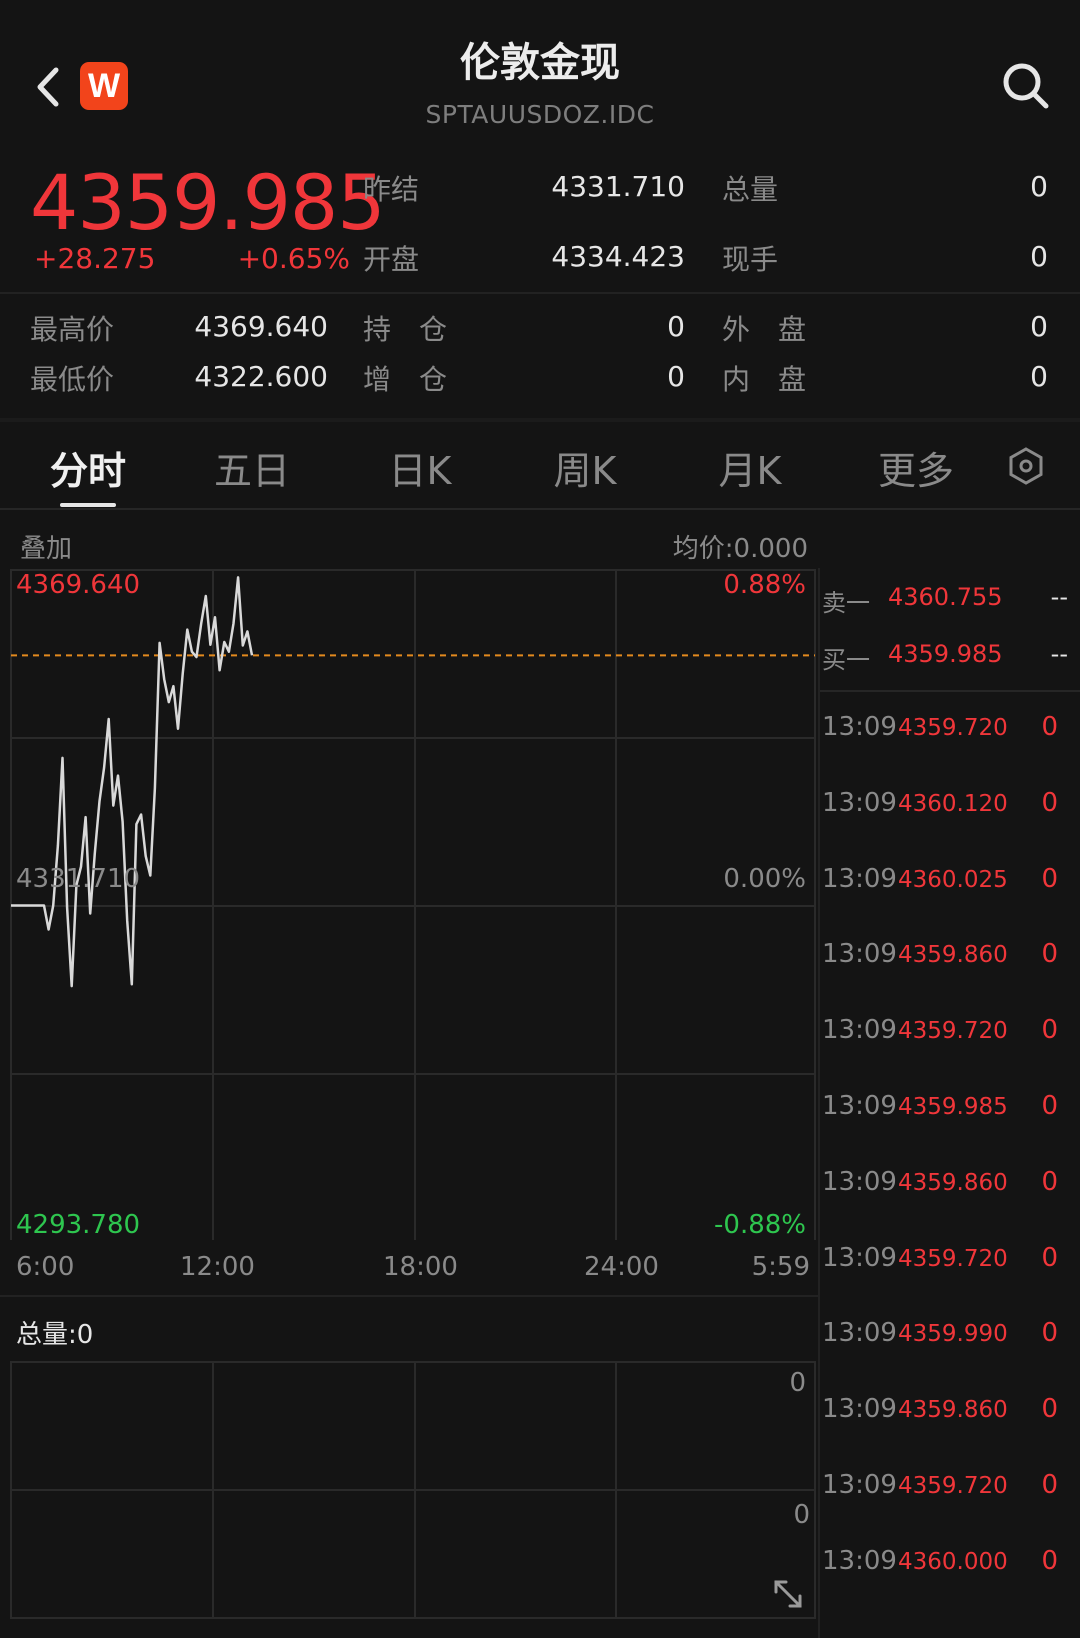 Image resolution: width=1080 pixels, height=1638 pixels. What do you see at coordinates (252, 467) in the screenshot?
I see `tab-five-day: 五日` at bounding box center [252, 467].